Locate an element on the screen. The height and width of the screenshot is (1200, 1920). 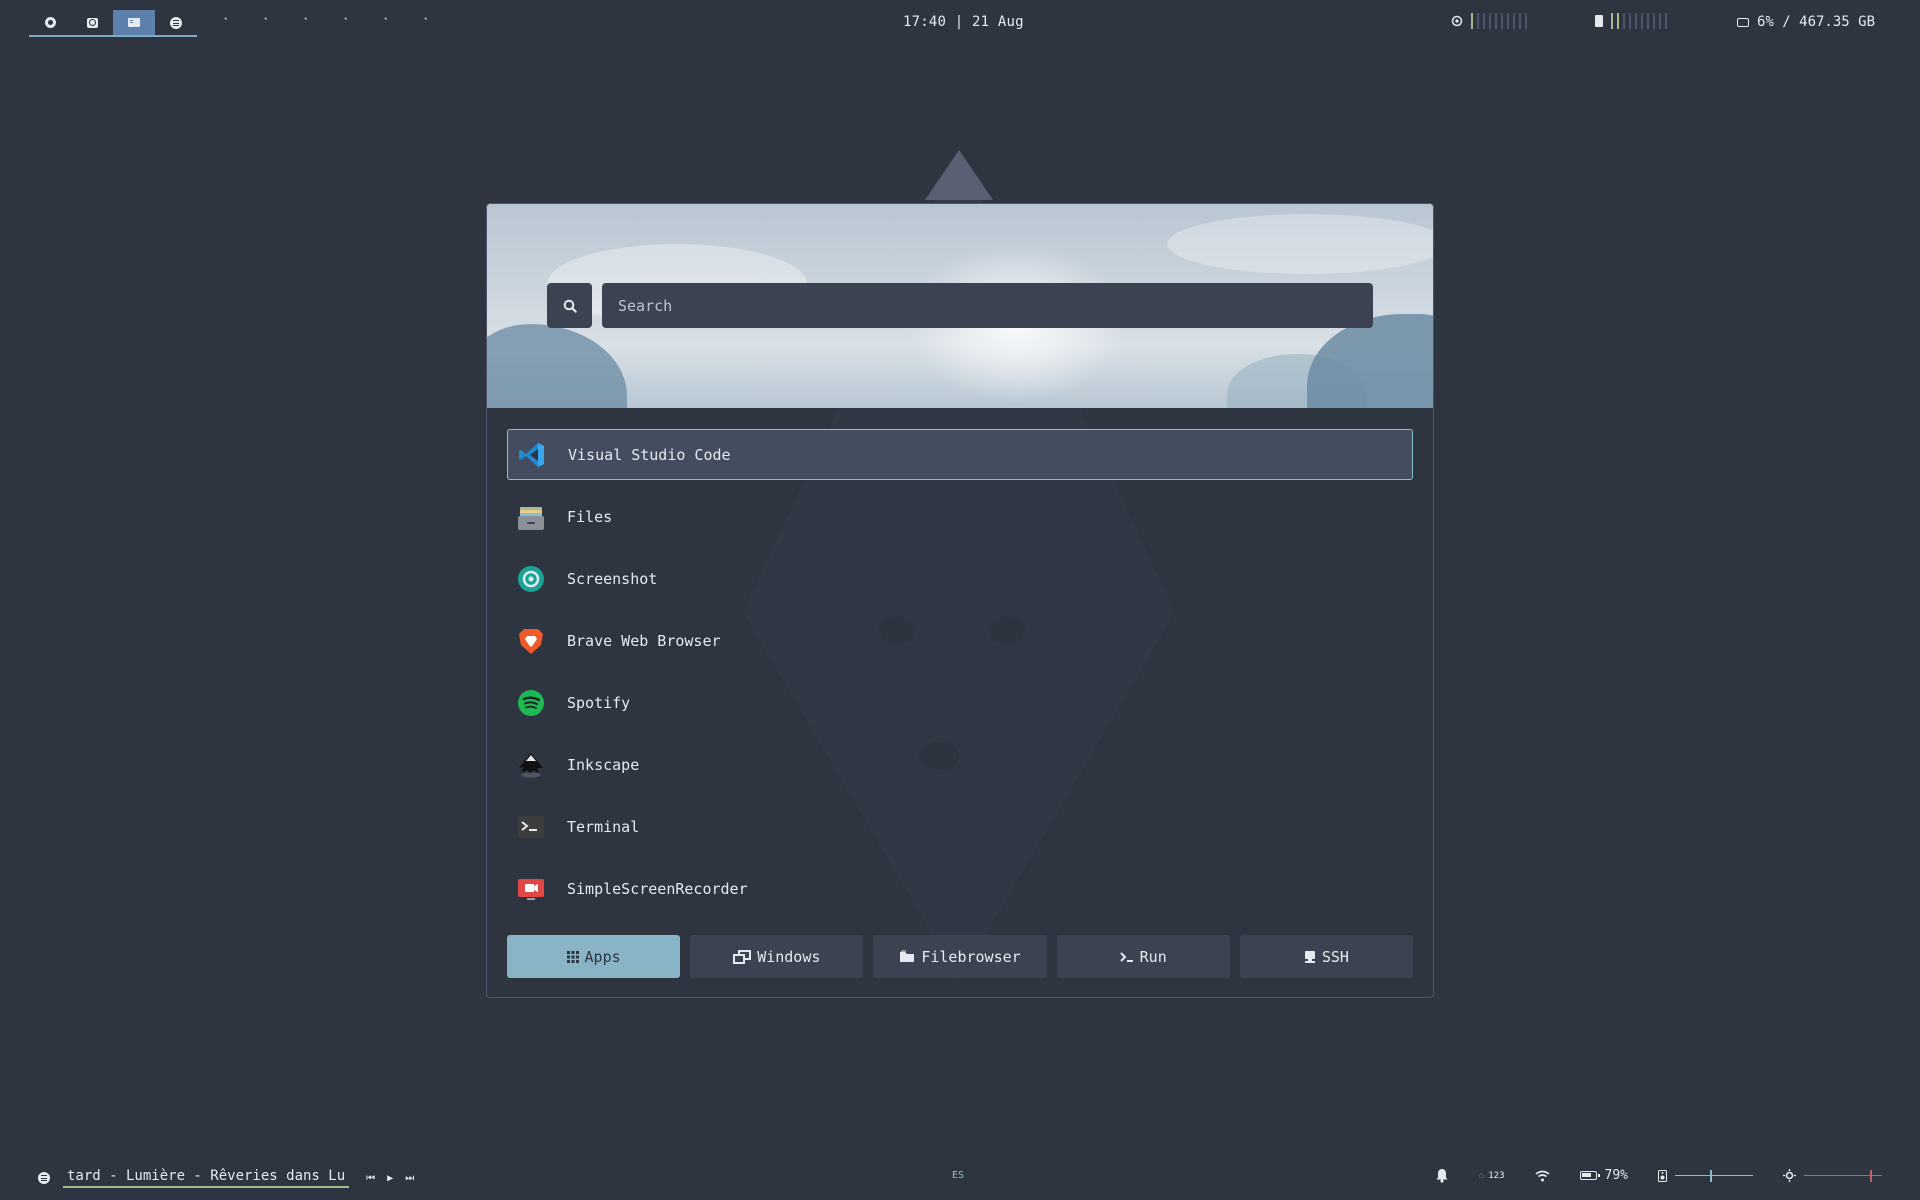
volume-slider is located at coordinates (1714, 1175).